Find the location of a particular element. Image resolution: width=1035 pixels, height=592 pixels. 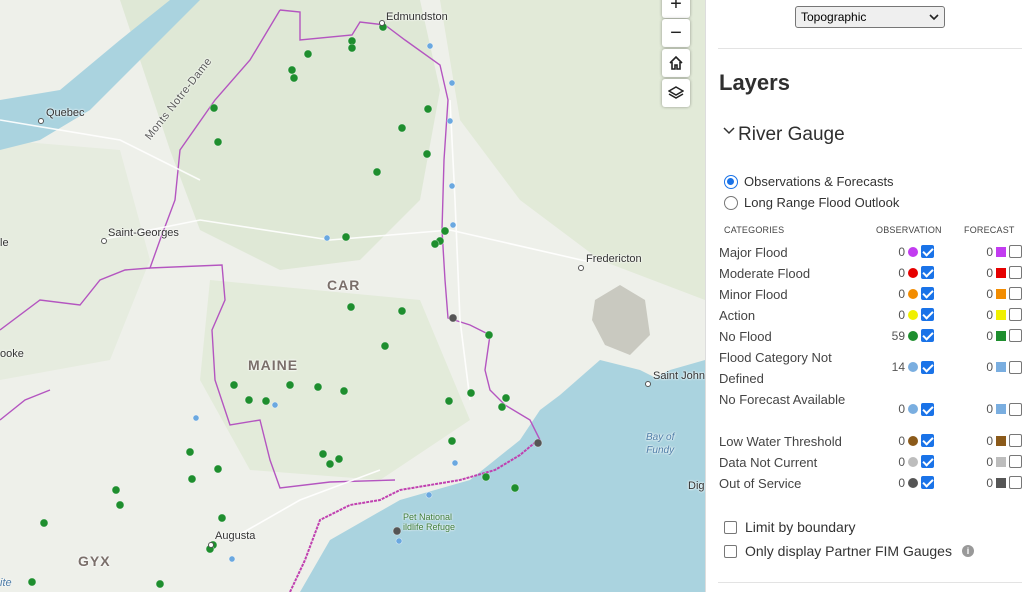

section-title-river-gauge: River Gauge is located at coordinates (791, 135).